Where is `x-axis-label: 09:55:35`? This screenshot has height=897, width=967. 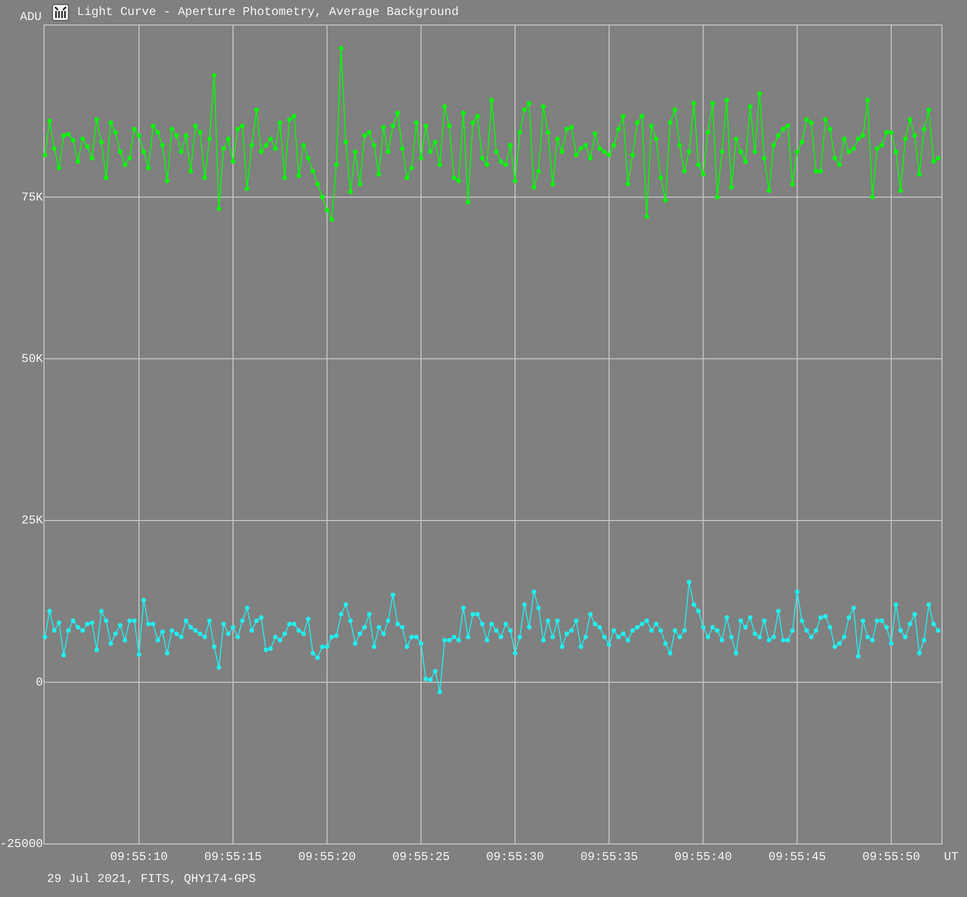
x-axis-label: 09:55:35 is located at coordinates (609, 857).